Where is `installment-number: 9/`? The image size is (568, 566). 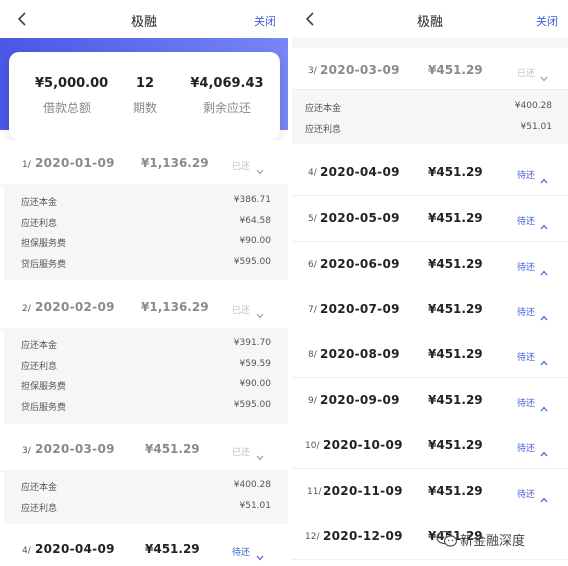 installment-number: 9/ is located at coordinates (312, 401).